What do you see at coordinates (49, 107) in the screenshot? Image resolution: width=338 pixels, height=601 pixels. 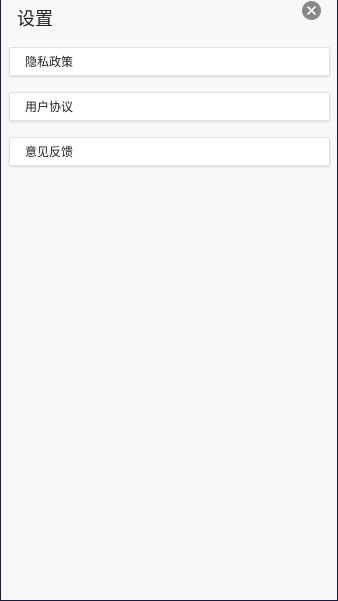 I see `menu-item-label: 用户协议` at bounding box center [49, 107].